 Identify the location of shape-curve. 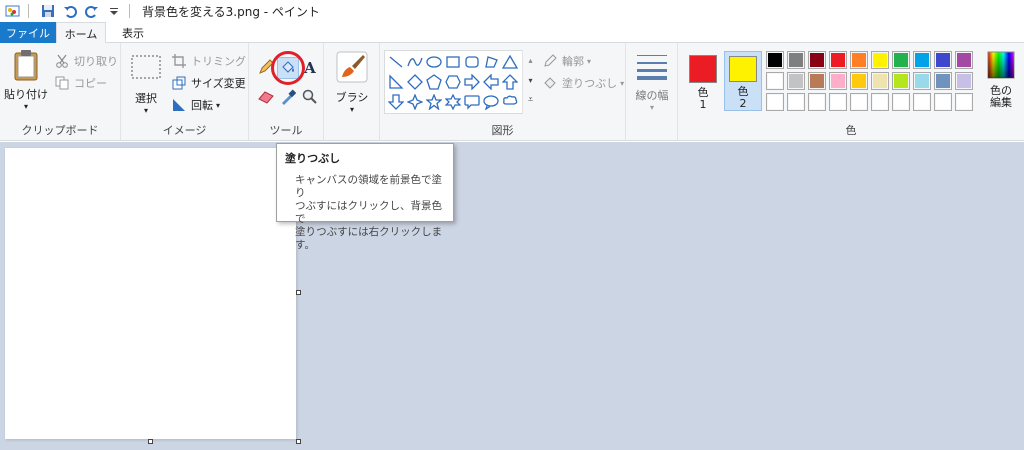
(415, 62).